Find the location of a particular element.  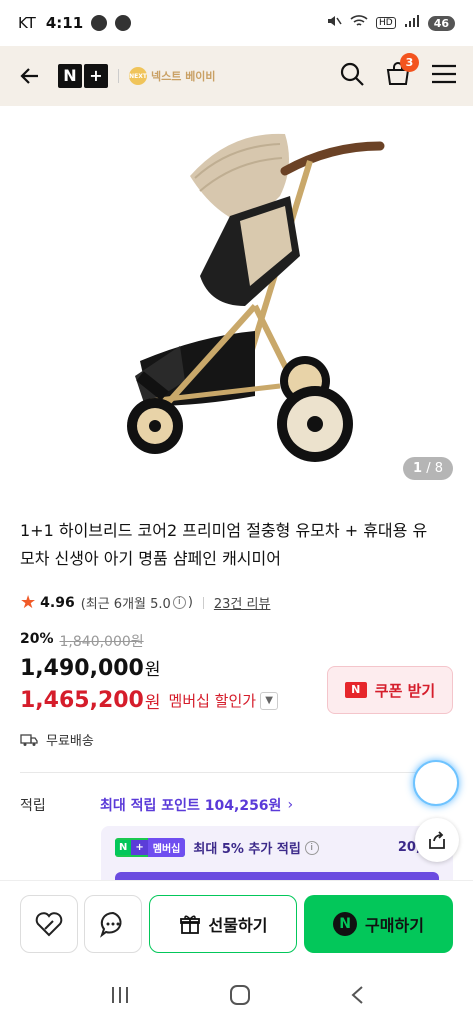

share-icon is located at coordinates (437, 840).